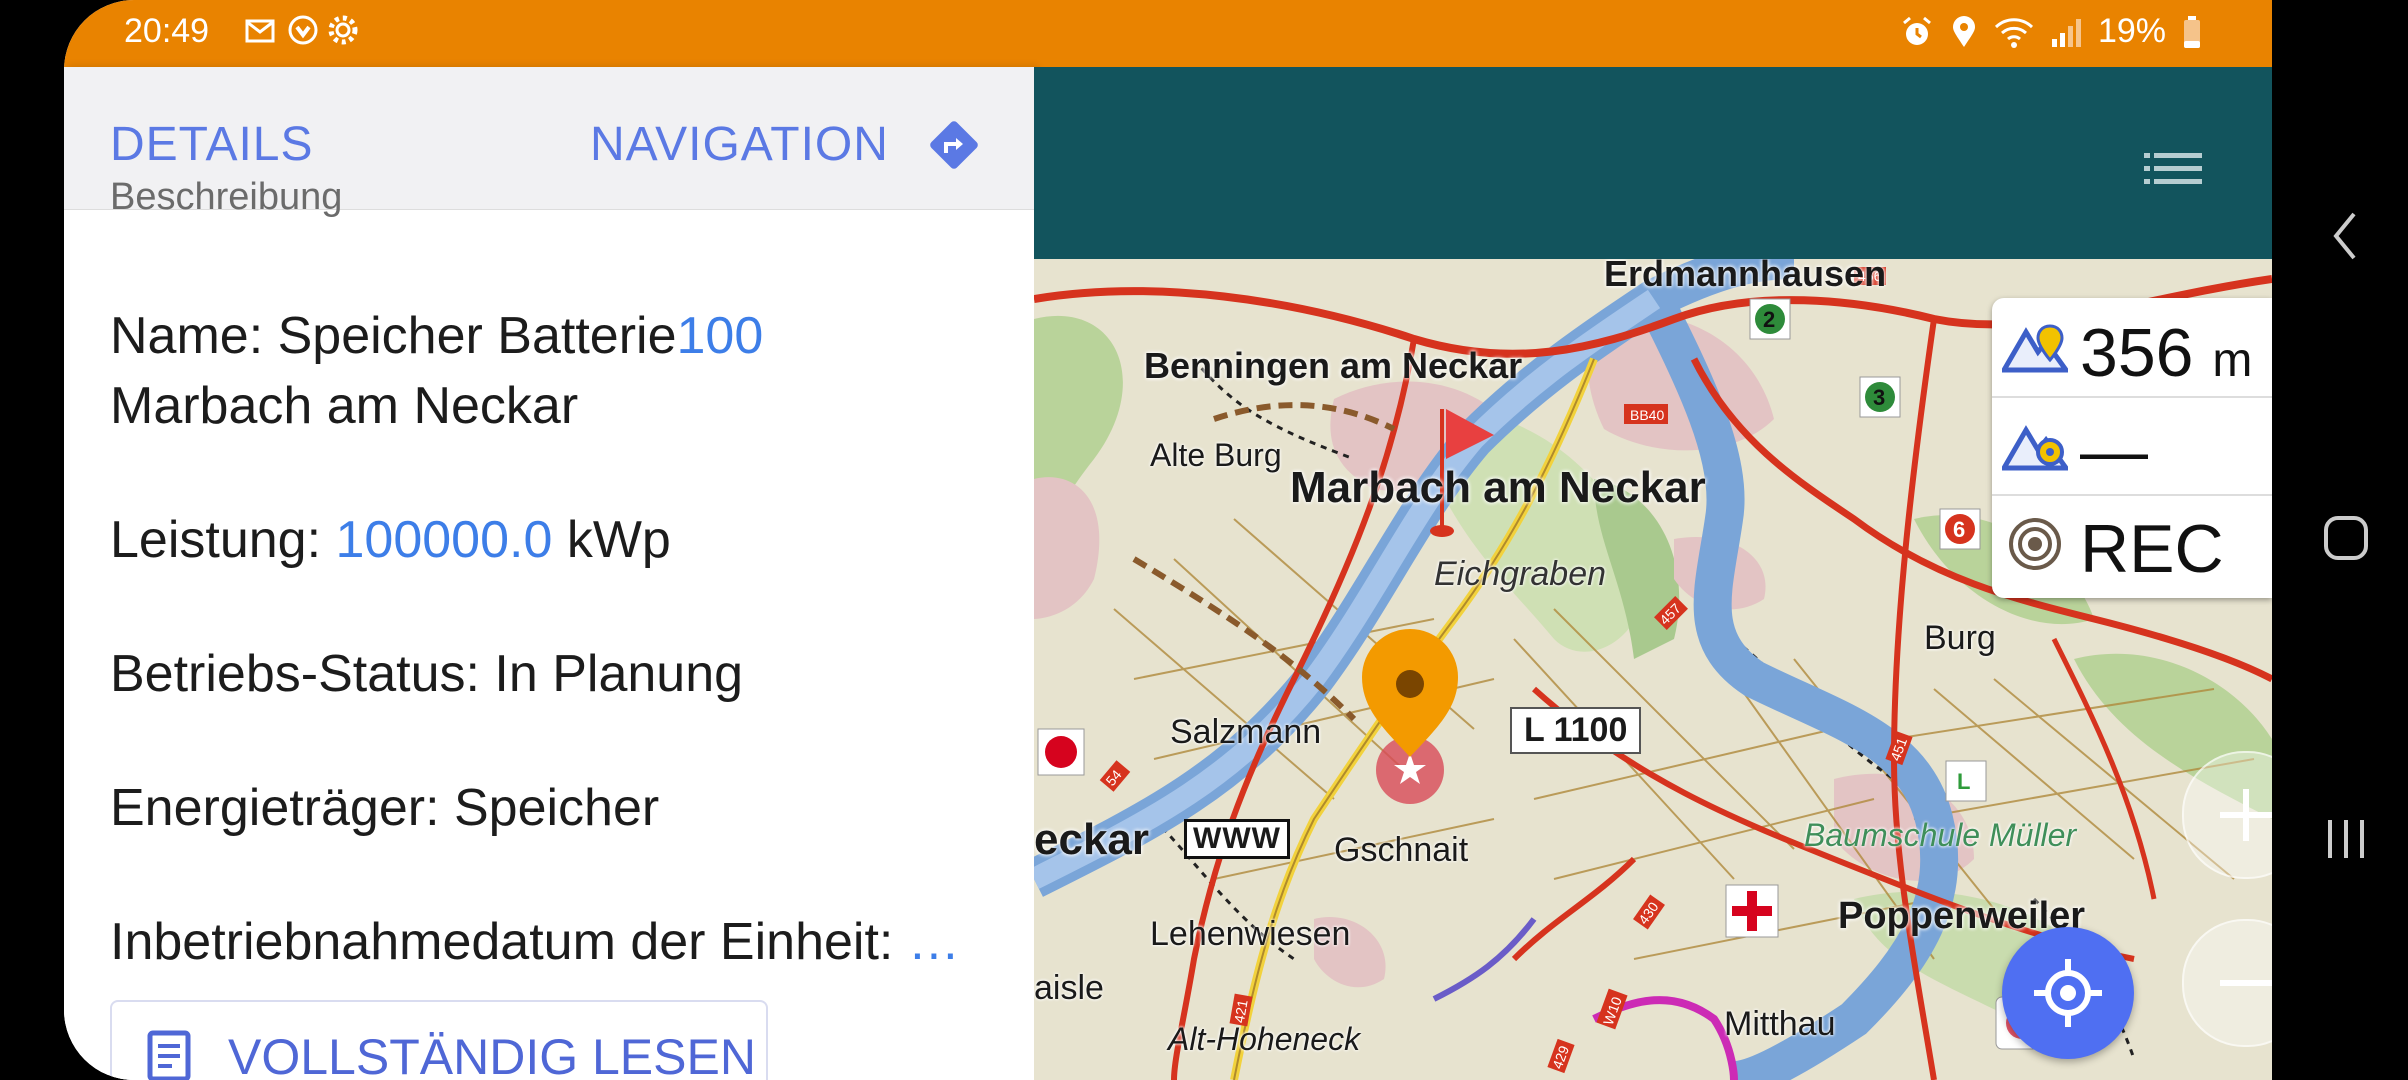  What do you see at coordinates (1264, 1039) in the screenshot?
I see `map-label-alt-hoheneck: Alt-Hoheneck` at bounding box center [1264, 1039].